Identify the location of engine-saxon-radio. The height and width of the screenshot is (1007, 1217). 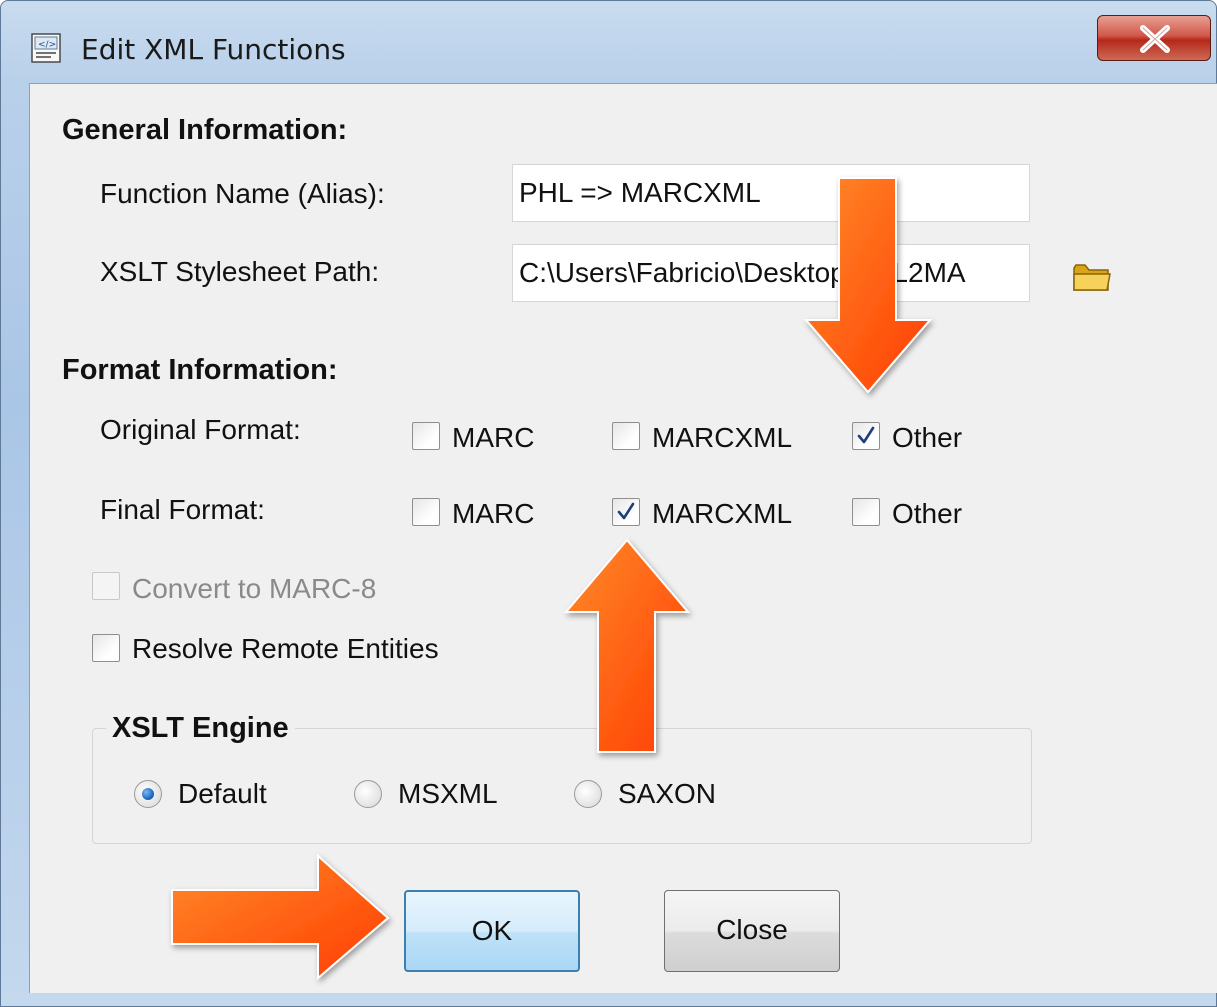
(588, 794).